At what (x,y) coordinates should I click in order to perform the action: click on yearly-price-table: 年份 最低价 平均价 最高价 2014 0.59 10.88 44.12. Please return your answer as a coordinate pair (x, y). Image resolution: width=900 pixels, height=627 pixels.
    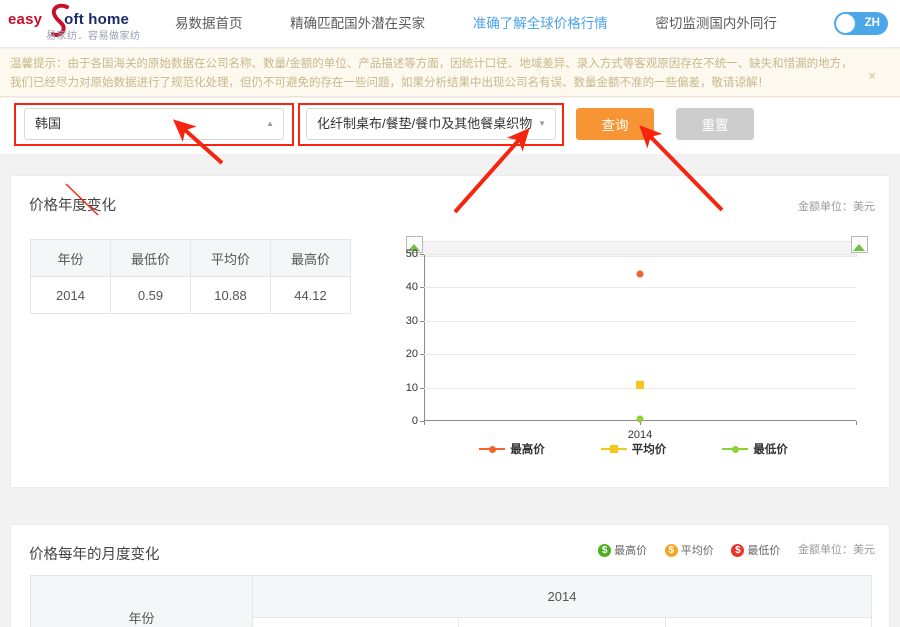
    Looking at the image, I should click on (190, 276).